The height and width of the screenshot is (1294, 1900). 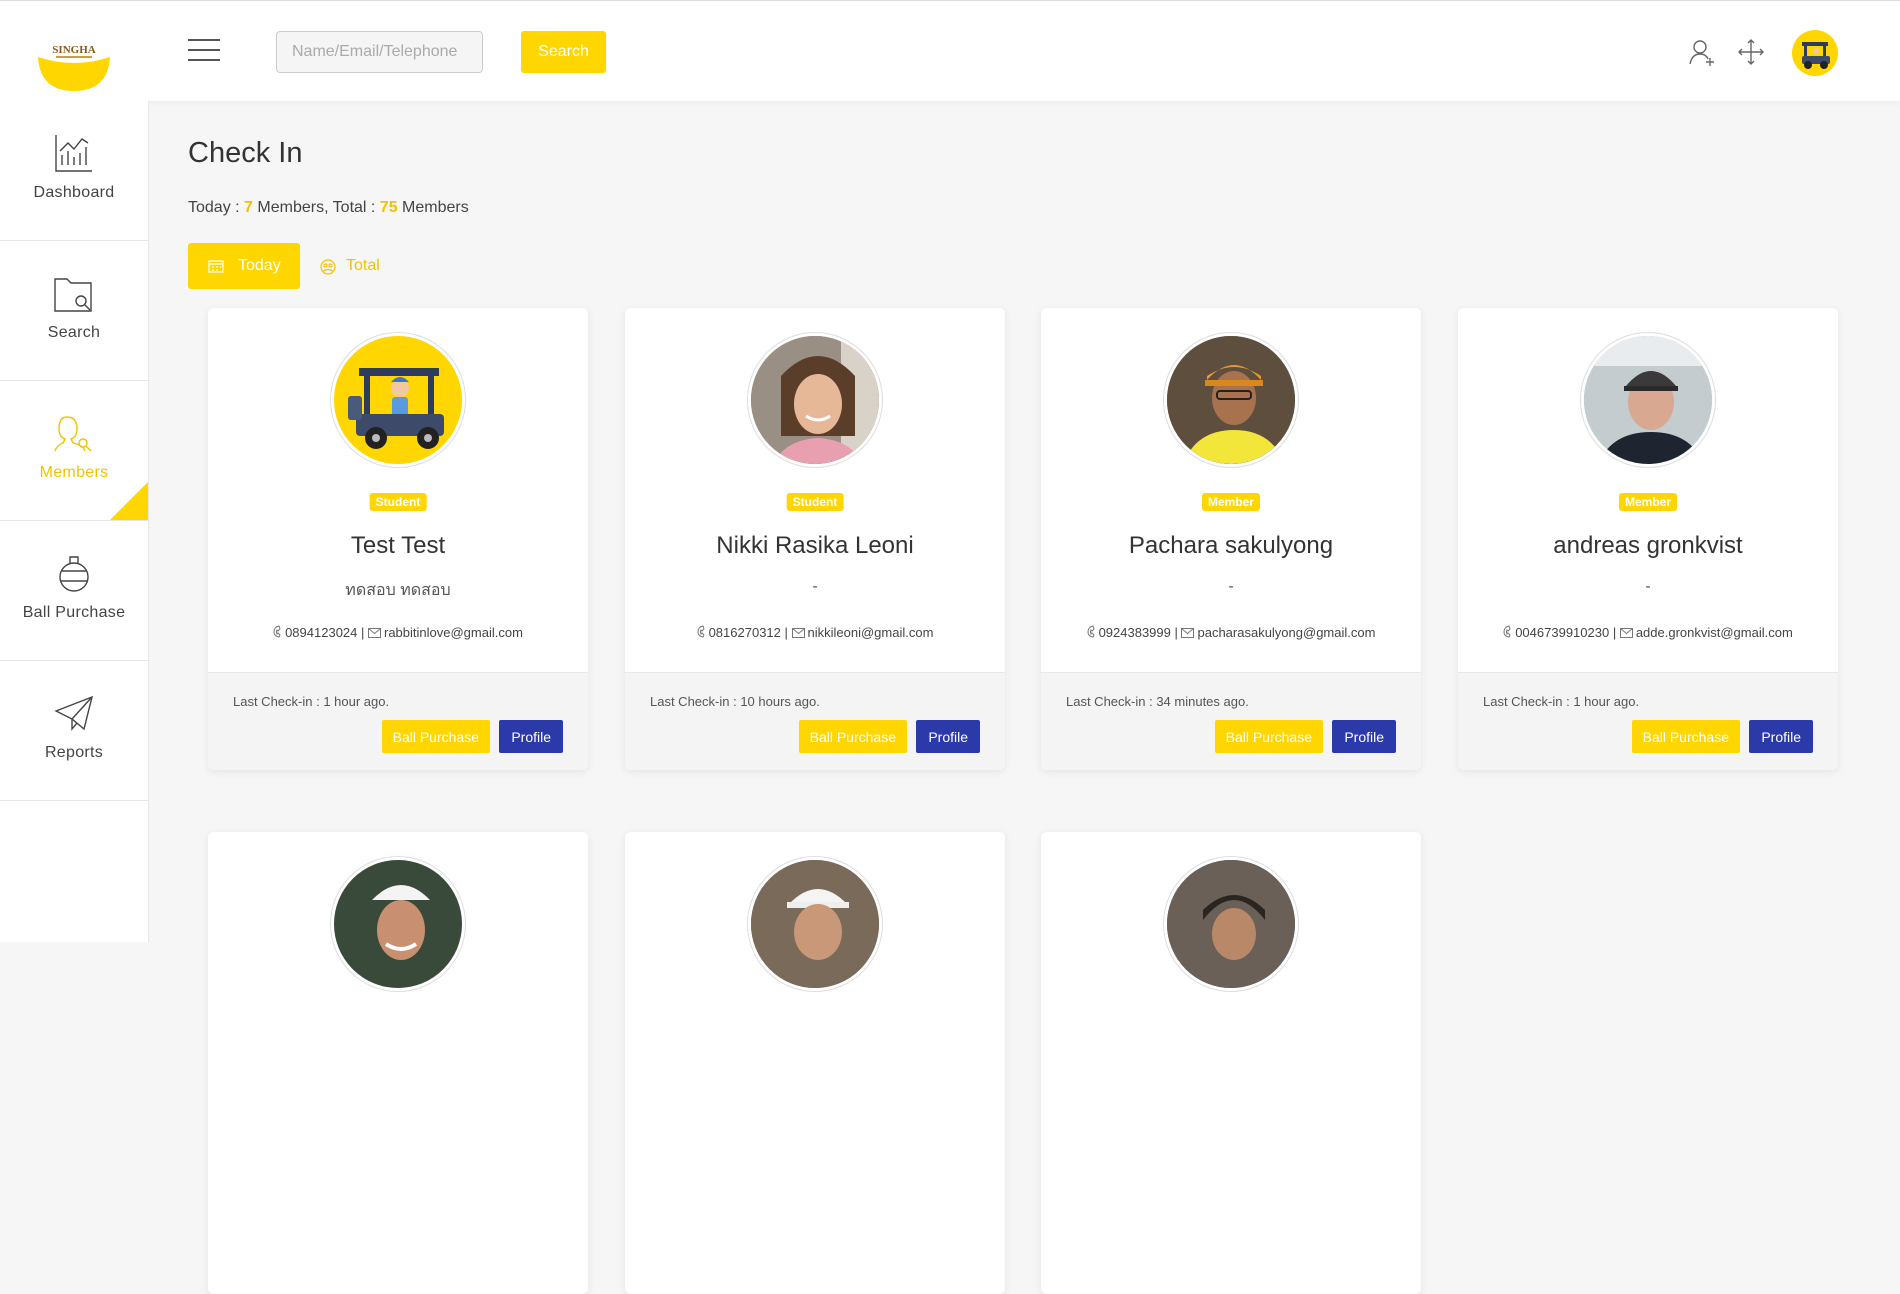 I want to click on last-checkin: Last Check-in : 34 minutes ago., so click(x=1157, y=701).